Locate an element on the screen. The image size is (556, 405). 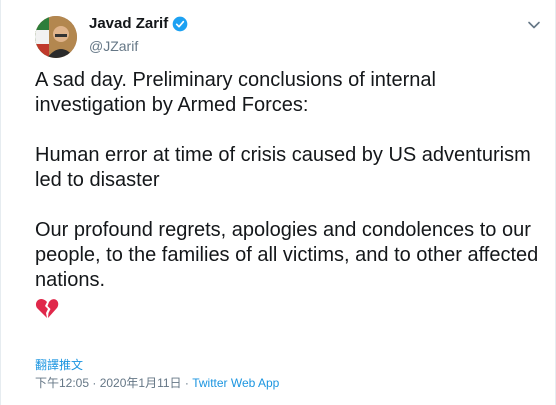
name-row: Javad Zarif is located at coordinates (138, 23).